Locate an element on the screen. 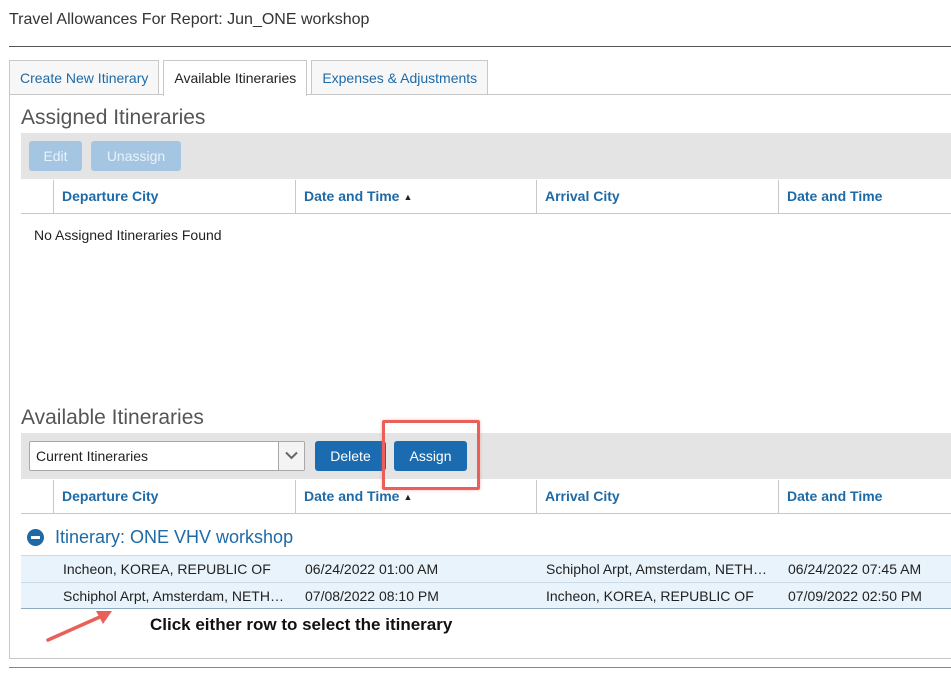 This screenshot has height=678, width=951. tab-expenses-adjustments: Expenses & Adjustments is located at coordinates (400, 77).